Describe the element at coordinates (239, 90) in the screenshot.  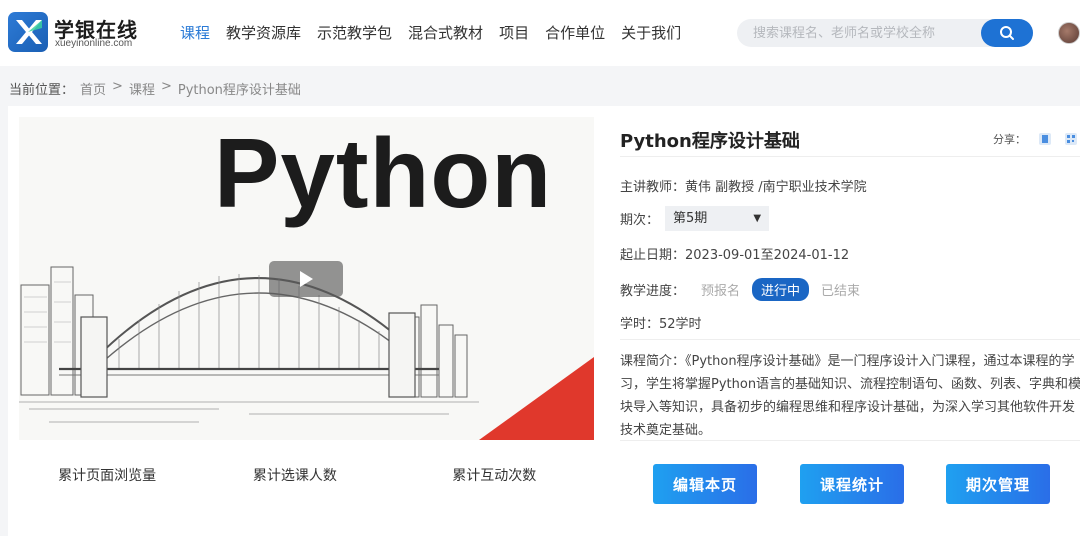
I see `breadcrumb-current: Python程序设计基础` at that location.